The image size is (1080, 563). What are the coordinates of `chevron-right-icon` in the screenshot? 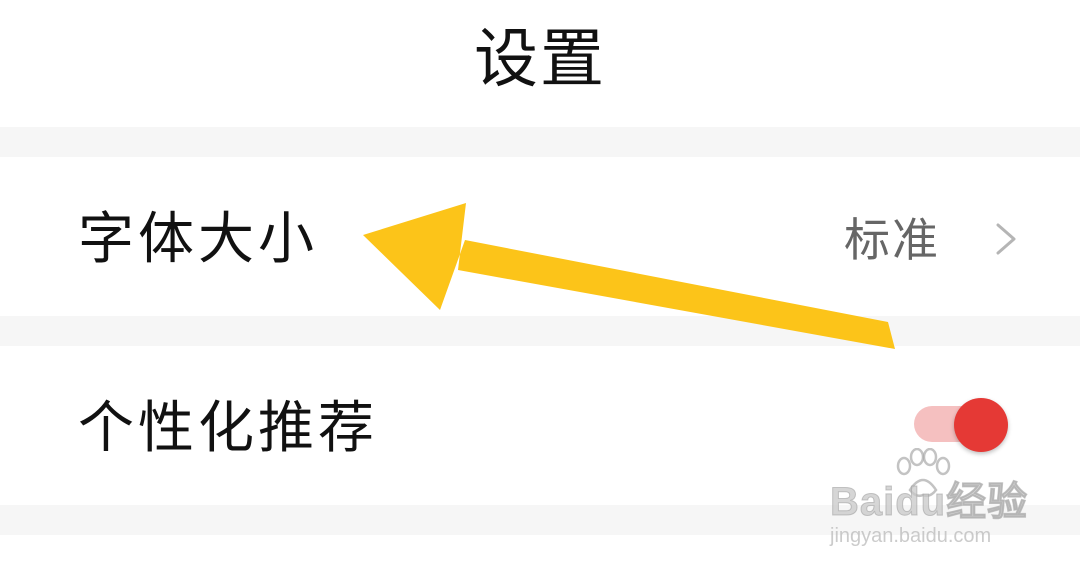 It's located at (1006, 239).